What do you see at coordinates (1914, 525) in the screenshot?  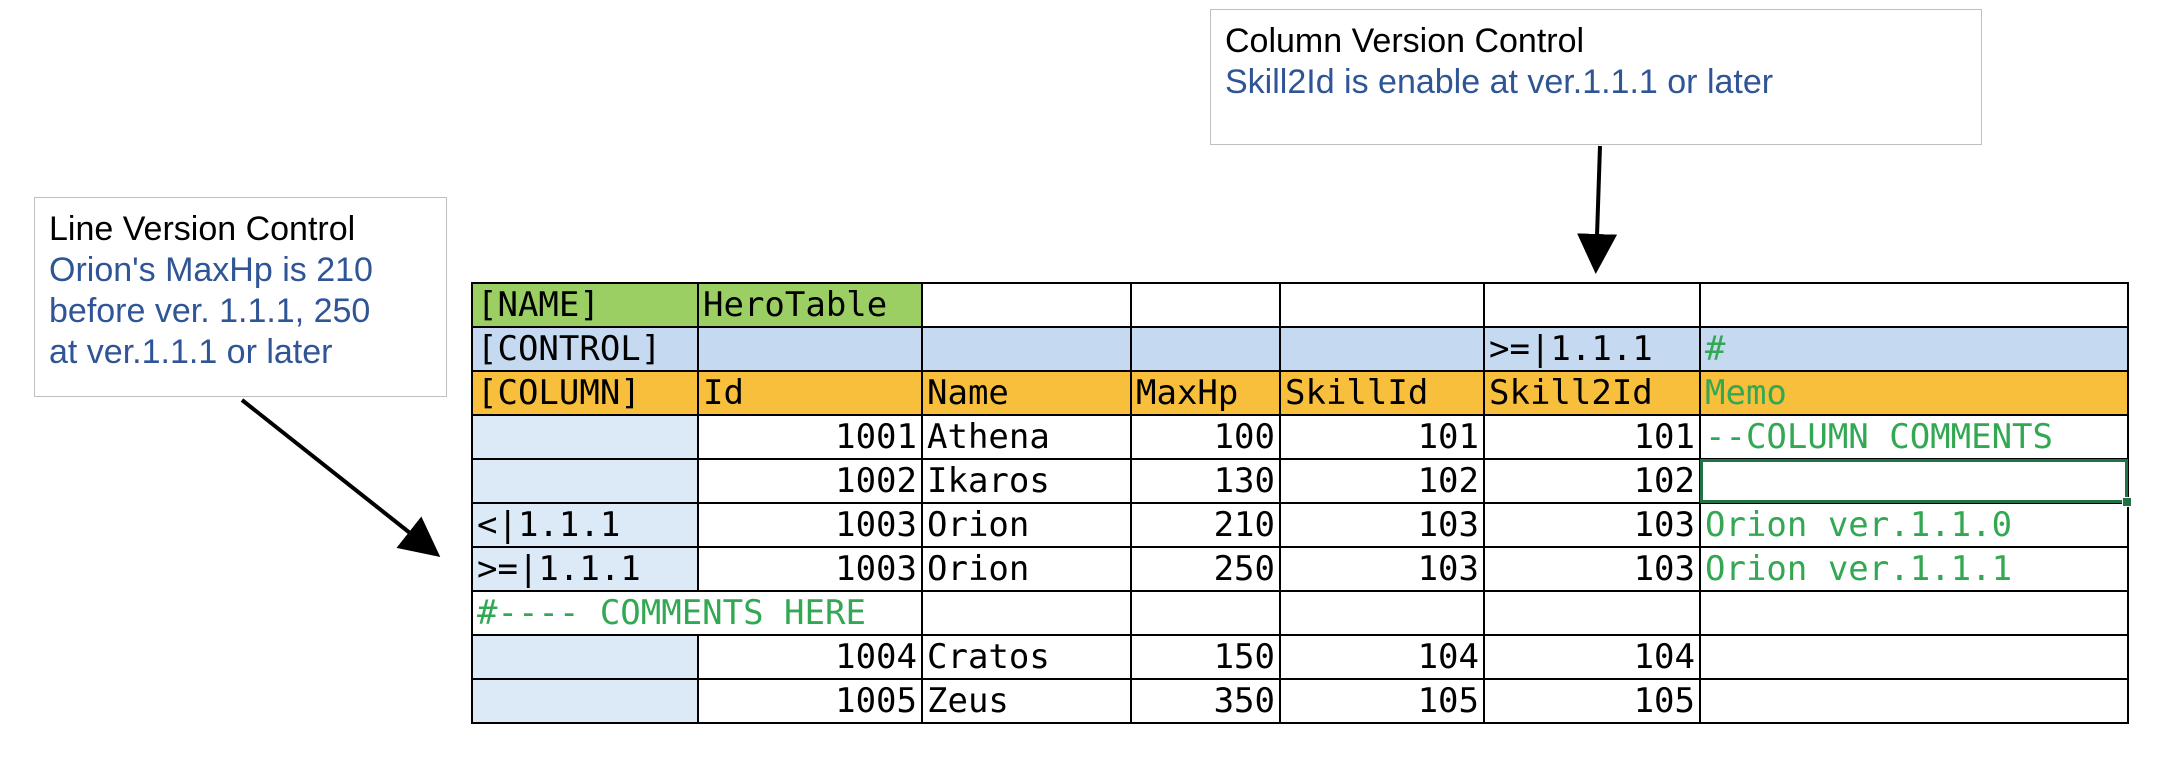 I see `cell-memo: Orion ver.1.1.0` at bounding box center [1914, 525].